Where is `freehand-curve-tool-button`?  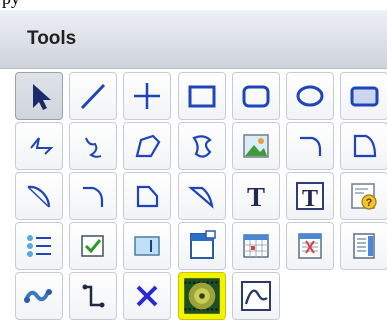 freehand-curve-tool-button is located at coordinates (93, 146).